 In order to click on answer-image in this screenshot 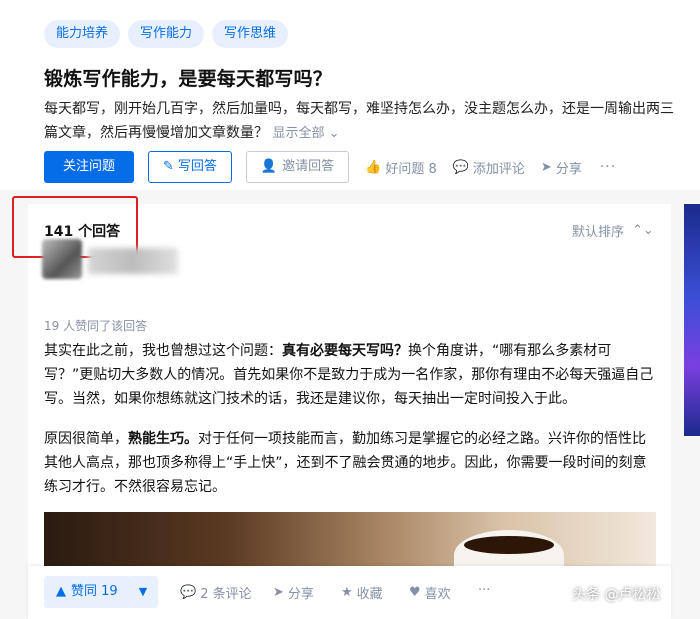, I will do `click(350, 539)`.